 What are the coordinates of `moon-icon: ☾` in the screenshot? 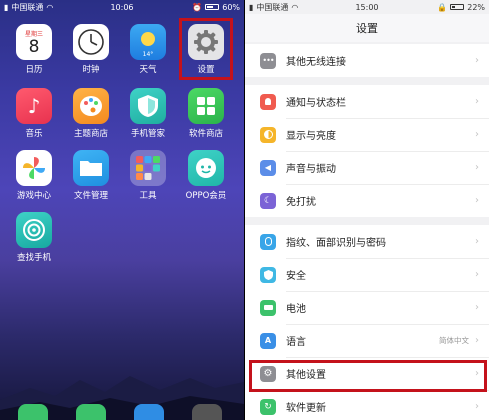 It's located at (268, 200).